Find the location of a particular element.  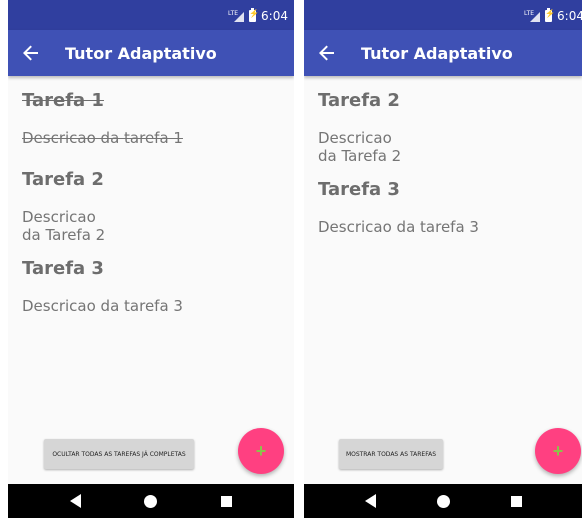

task-title: Tarefa 1 is located at coordinates (63, 100).